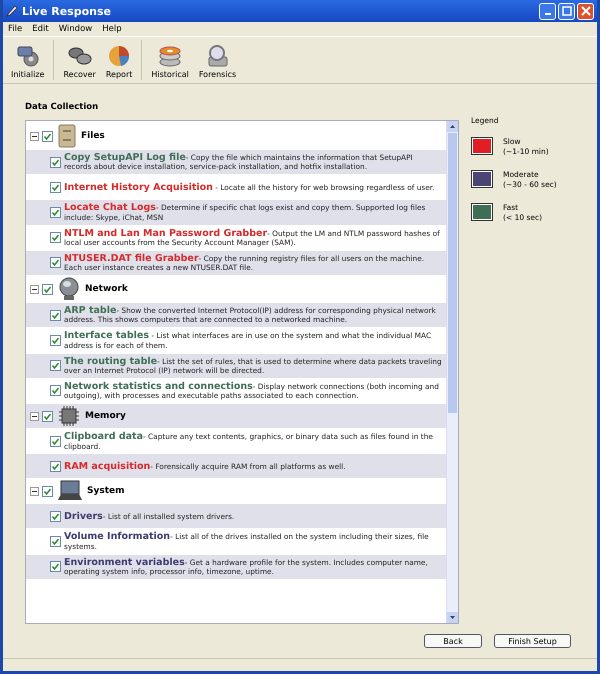 This screenshot has height=674, width=600. Describe the element at coordinates (75, 29) in the screenshot. I see `menu-item: Window` at that location.